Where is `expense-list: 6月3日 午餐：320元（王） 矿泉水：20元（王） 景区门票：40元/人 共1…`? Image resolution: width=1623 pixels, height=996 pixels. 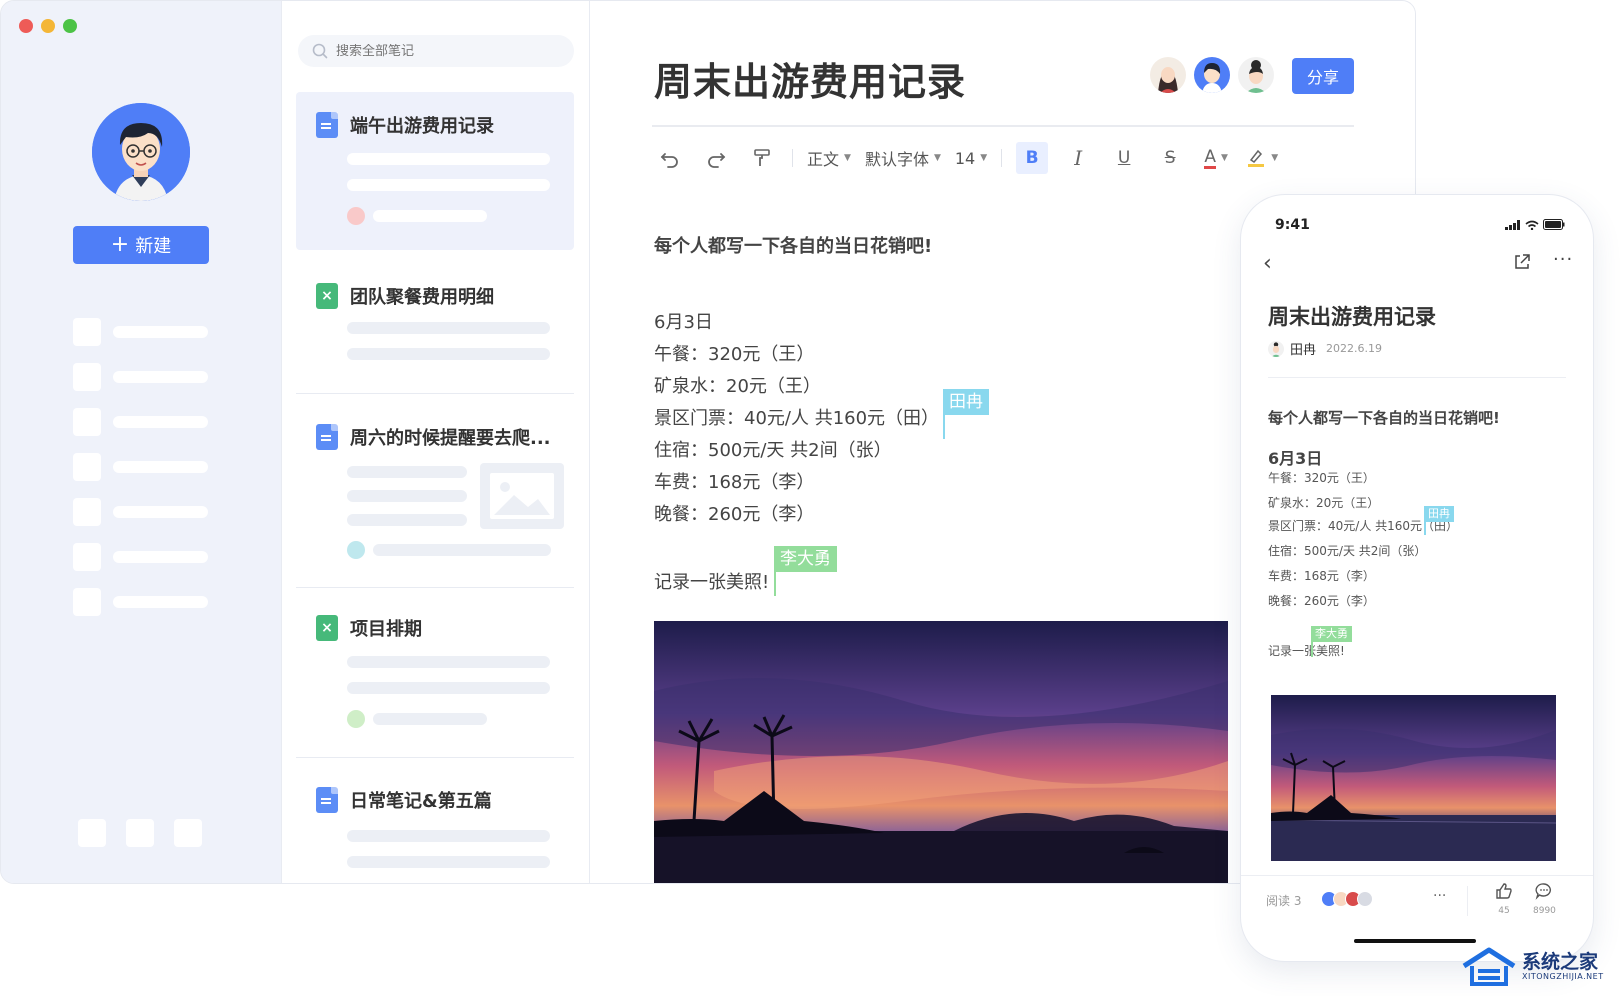
expense-list: 6月3日 午餐：320元（王） 矿泉水：20元（王） 景区门票：40元/人 共1… is located at coordinates (796, 419).